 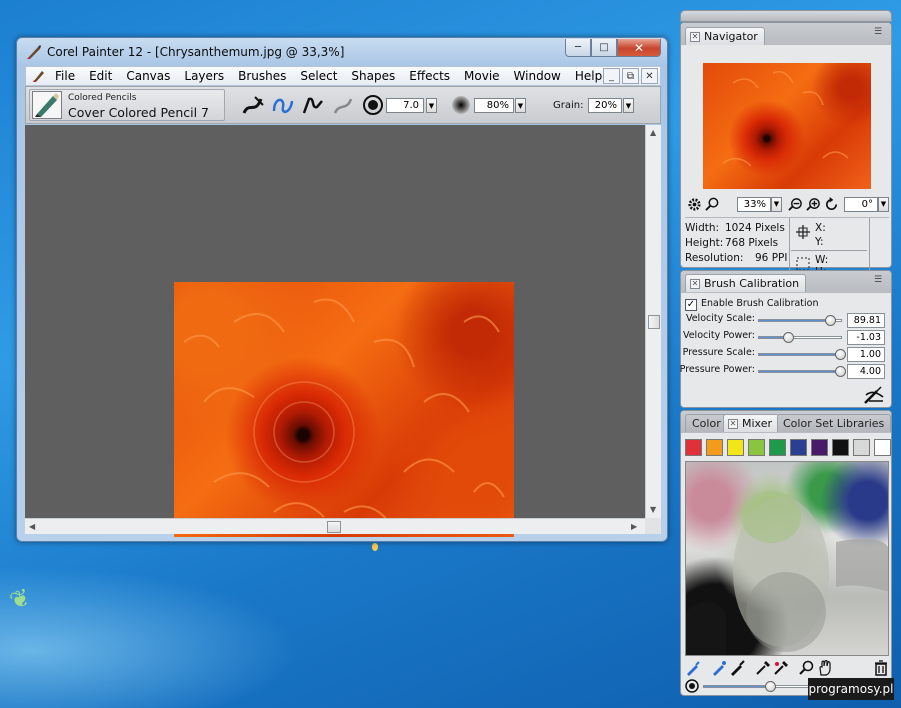 What do you see at coordinates (253, 105) in the screenshot?
I see `freehand-stroke-icon` at bounding box center [253, 105].